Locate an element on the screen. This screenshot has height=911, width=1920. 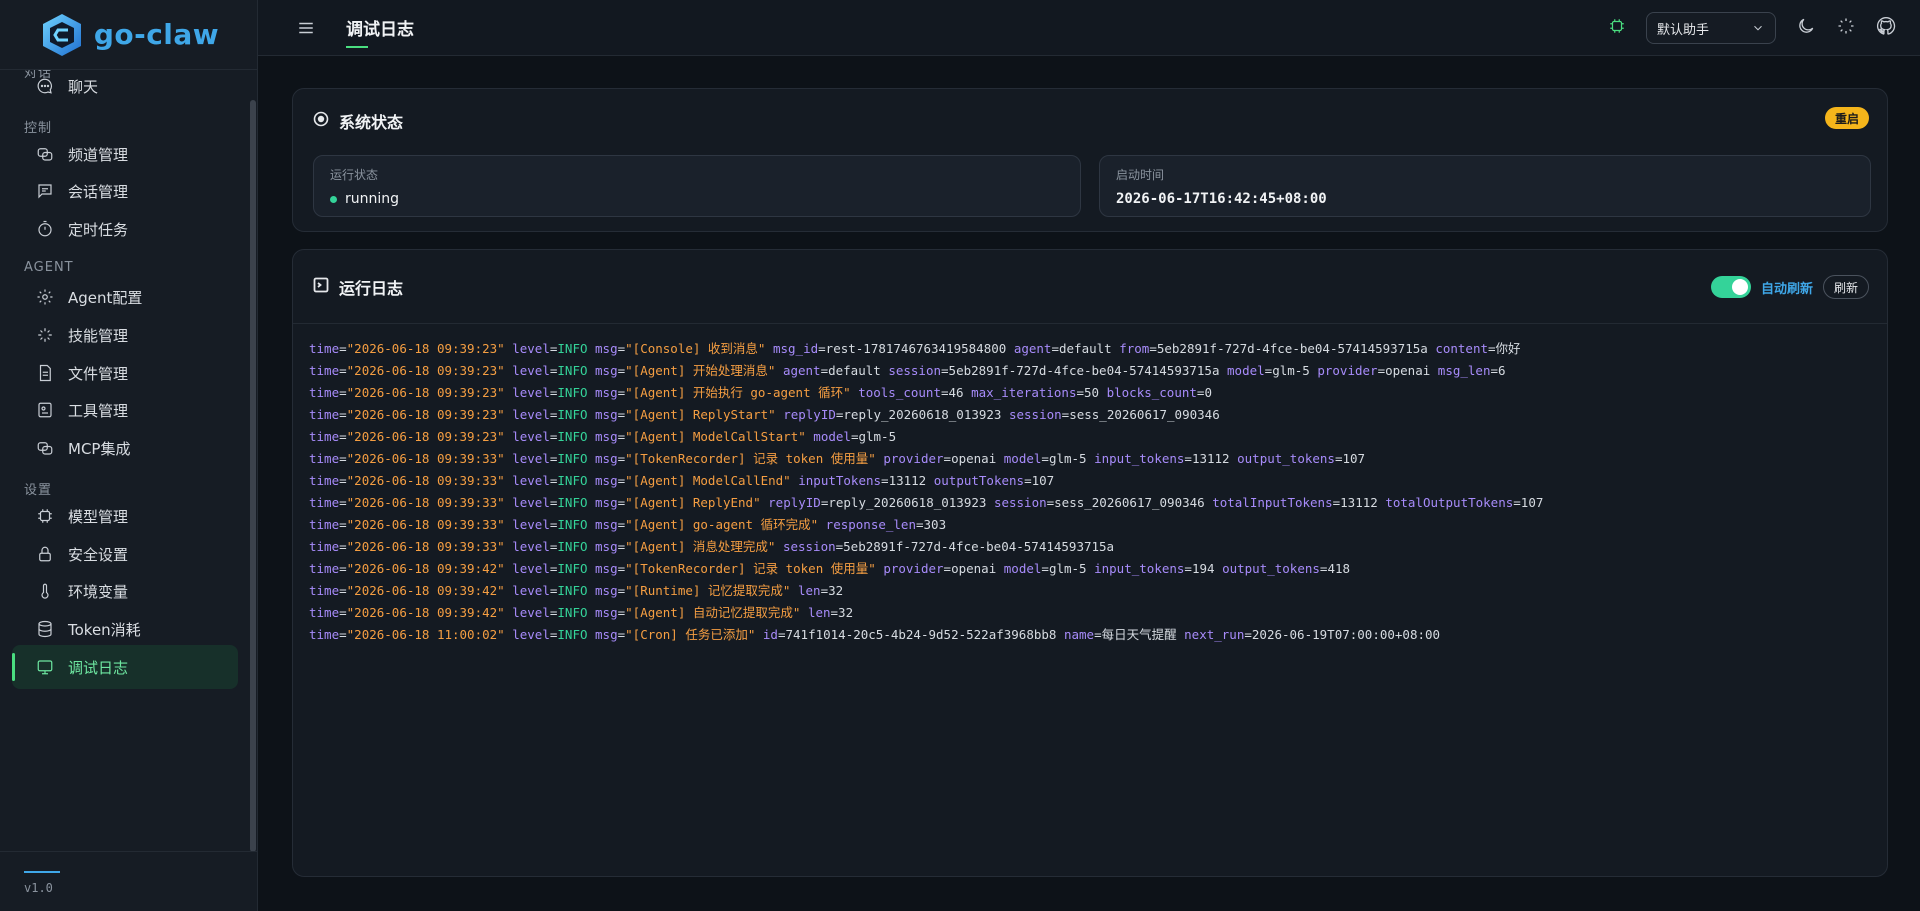
sidebar-item-label: 聊天 is located at coordinates (83, 86).